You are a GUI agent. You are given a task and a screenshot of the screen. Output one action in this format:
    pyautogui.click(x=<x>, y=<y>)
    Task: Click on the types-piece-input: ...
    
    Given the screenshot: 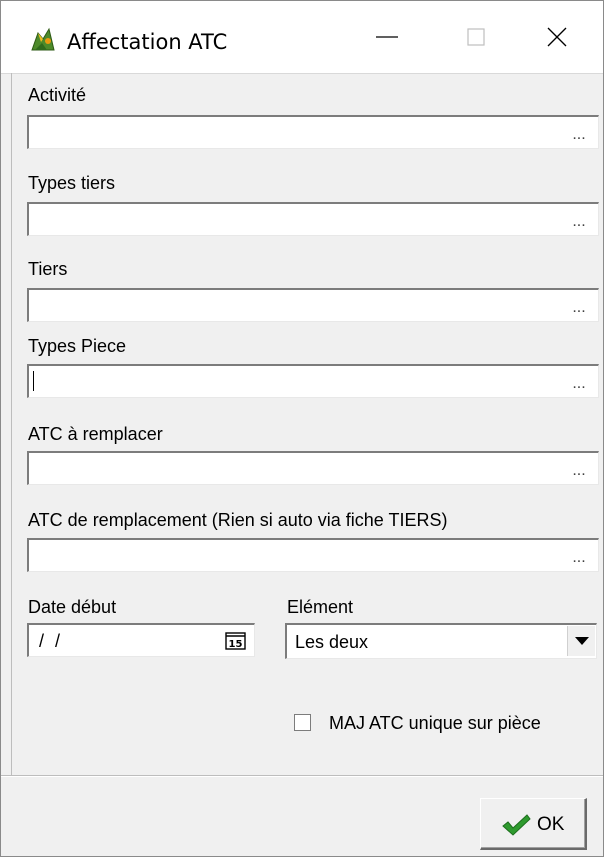 What is the action you would take?
    pyautogui.click(x=313, y=381)
    